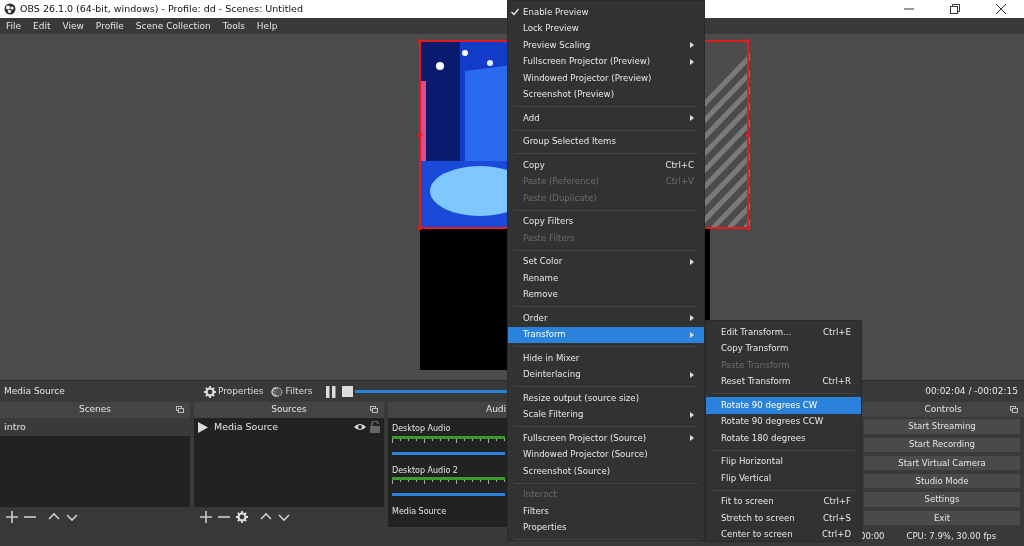  I want to click on menu-item: Group Selected Items, so click(606, 141).